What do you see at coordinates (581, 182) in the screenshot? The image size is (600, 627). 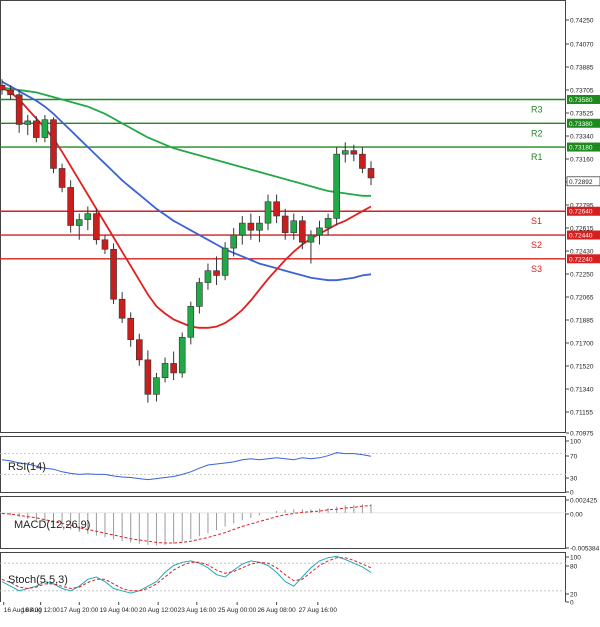 I see `current-price-label: 0.72892` at bounding box center [581, 182].